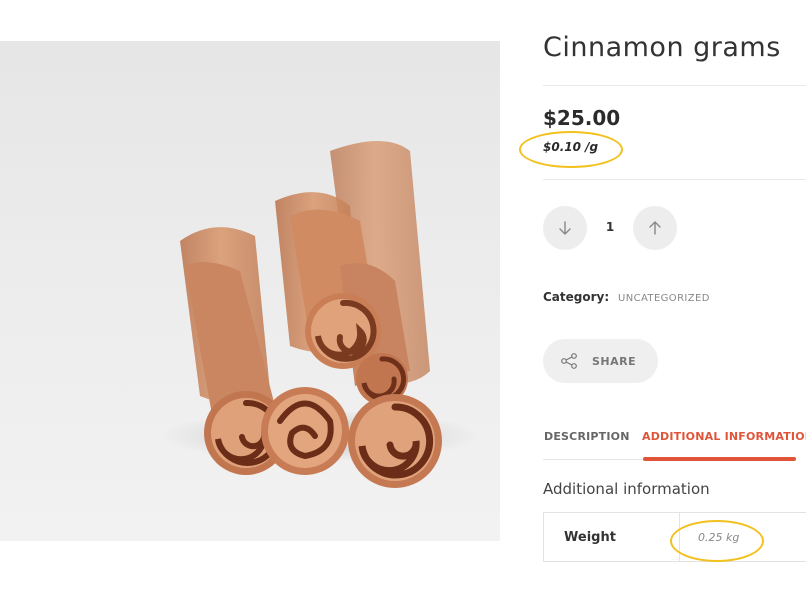 The width and height of the screenshot is (806, 595). I want to click on tab-additional-information: ADDITIONAL INFORMATION, so click(724, 436).